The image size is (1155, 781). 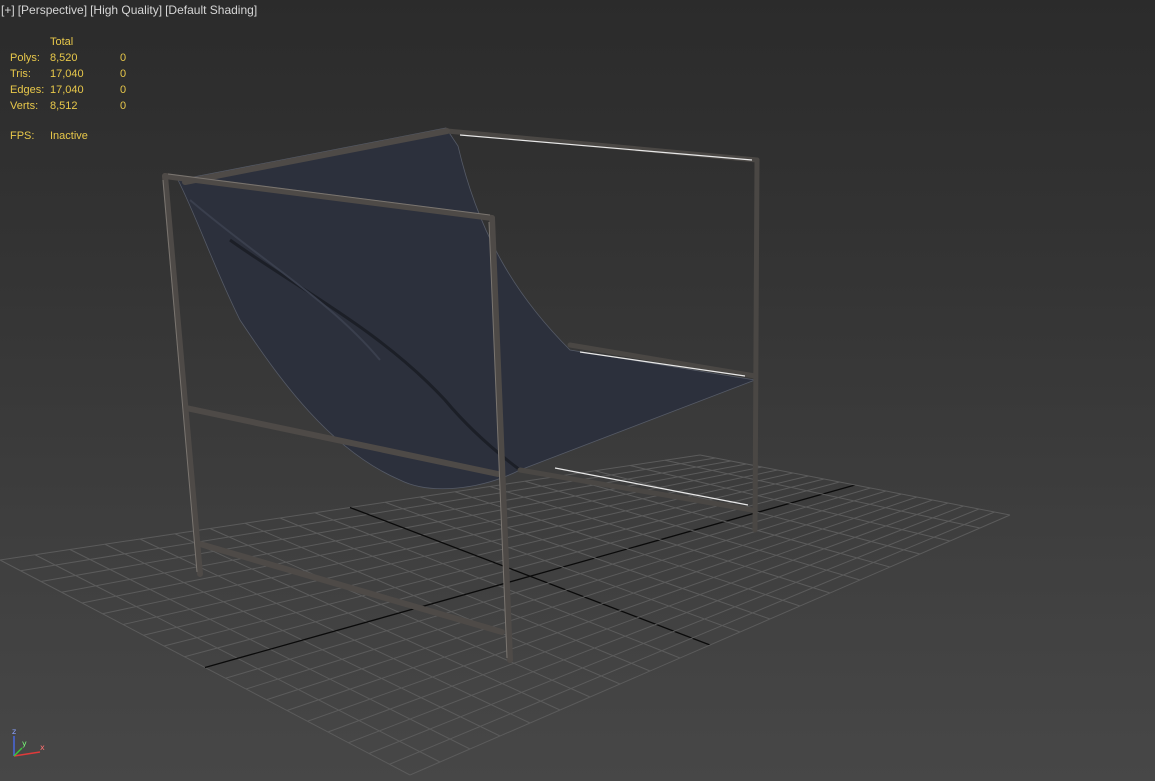 What do you see at coordinates (62, 42) in the screenshot?
I see `stats-header-total: Total` at bounding box center [62, 42].